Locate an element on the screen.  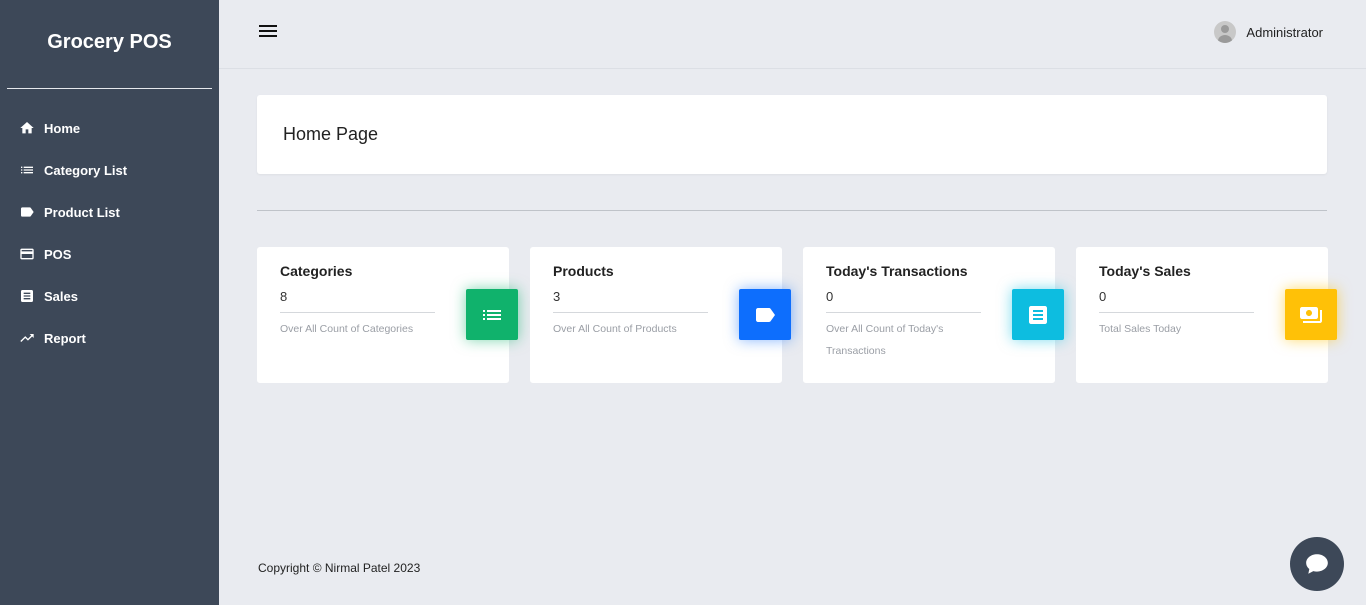
money-icon is located at coordinates (1311, 314).